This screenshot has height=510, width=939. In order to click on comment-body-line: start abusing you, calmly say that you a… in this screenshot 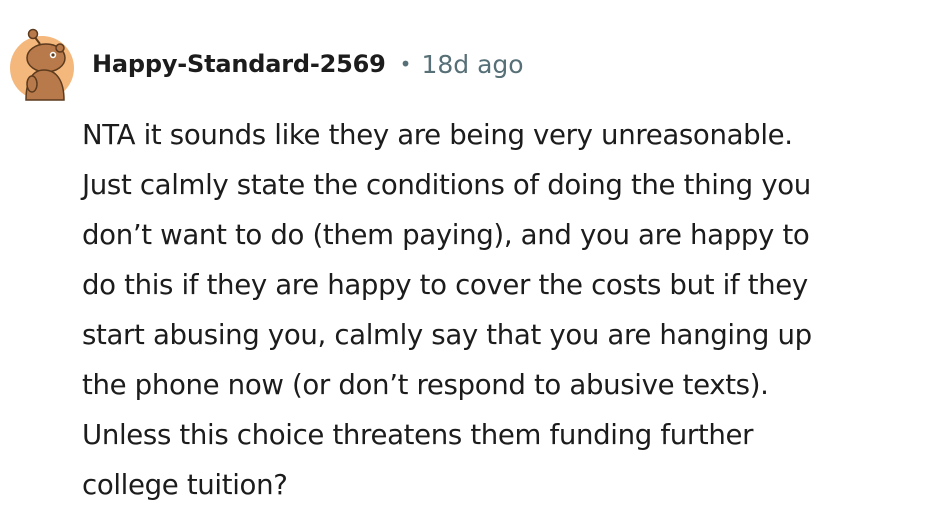, I will do `click(447, 334)`.